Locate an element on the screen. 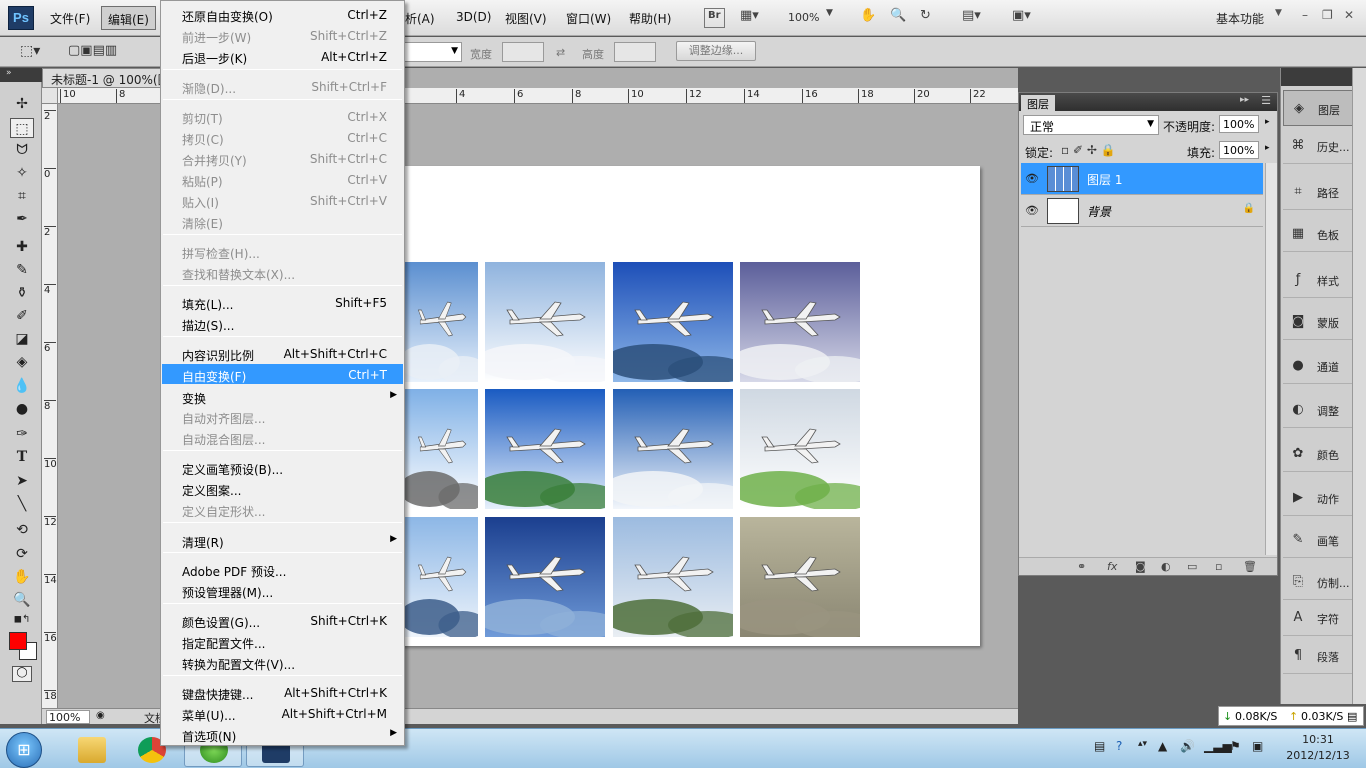 The width and height of the screenshot is (1366, 768). pen-tool-icon: ✑ is located at coordinates (22, 434).